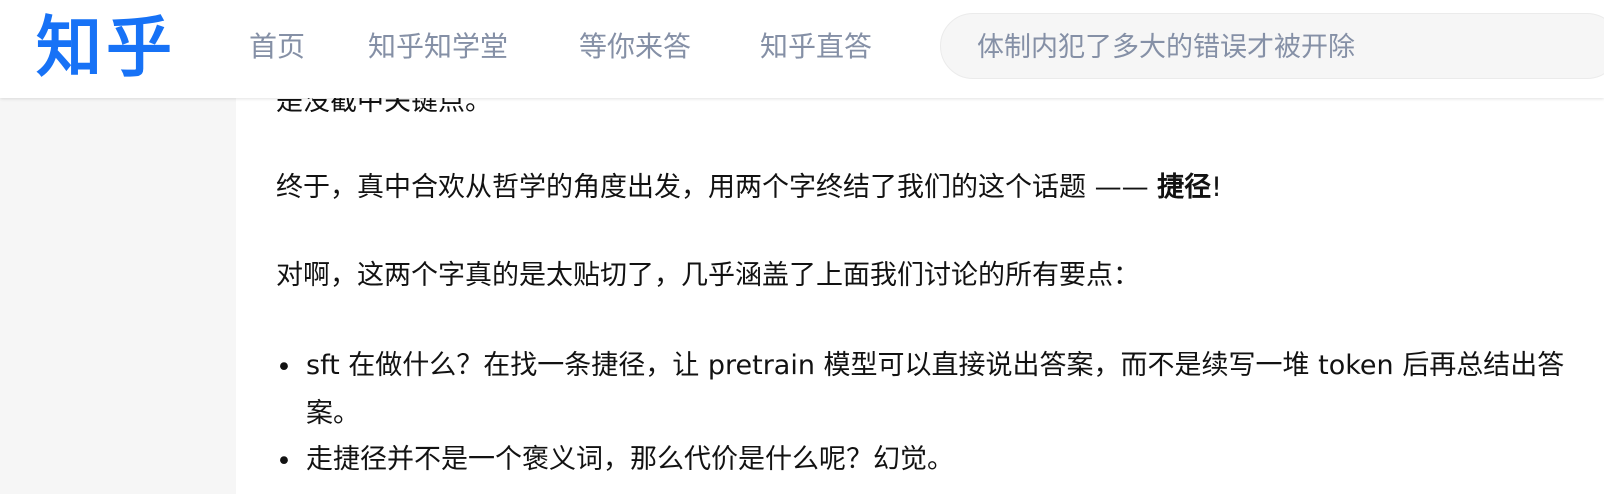 This screenshot has width=1604, height=494. Describe the element at coordinates (1287, 47) in the screenshot. I see `search-input` at that location.